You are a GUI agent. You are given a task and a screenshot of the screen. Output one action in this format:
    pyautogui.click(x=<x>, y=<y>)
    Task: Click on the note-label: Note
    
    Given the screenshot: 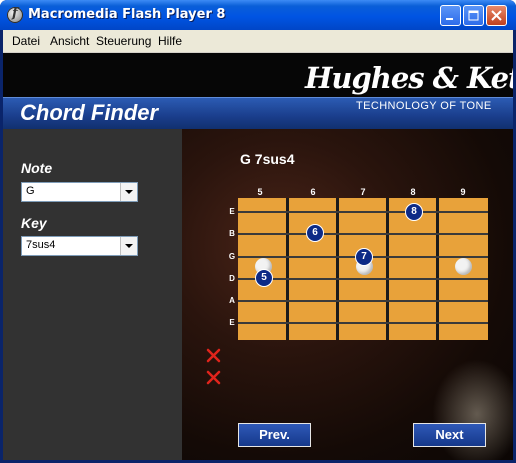 What is the action you would take?
    pyautogui.click(x=37, y=168)
    